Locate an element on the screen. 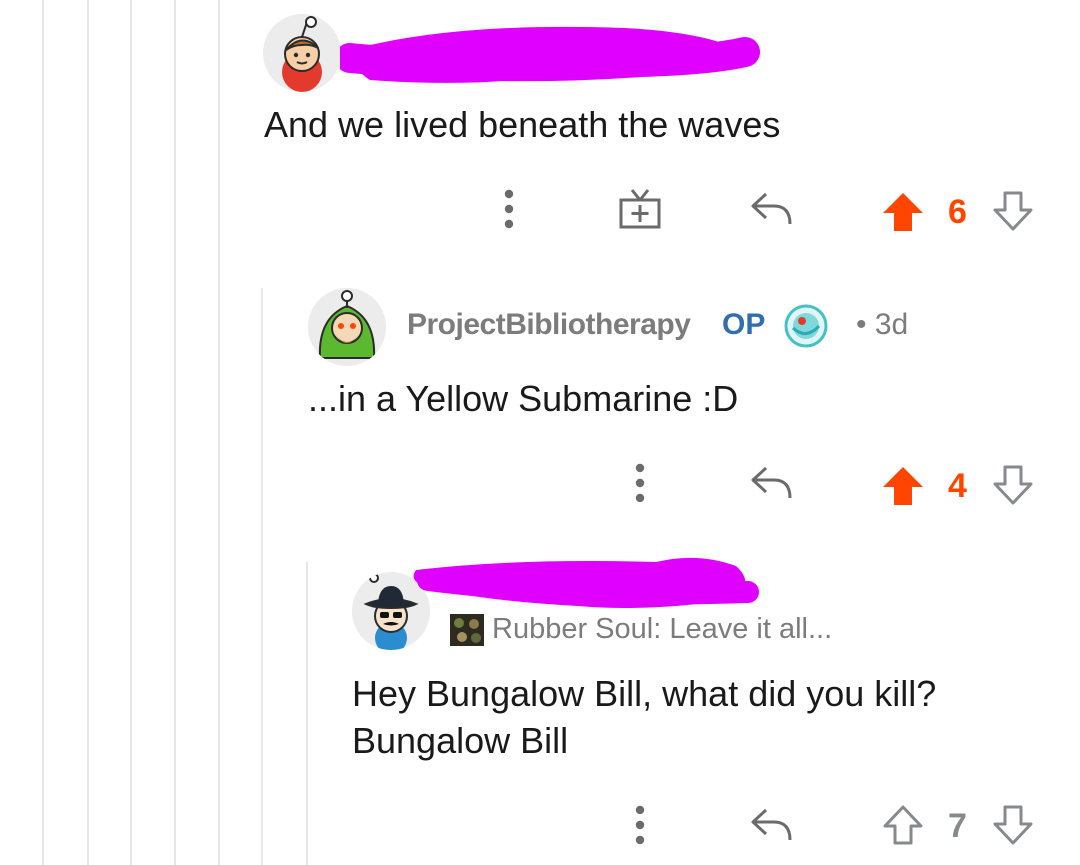 The width and height of the screenshot is (1080, 865). vote-count: 6 is located at coordinates (957, 212).